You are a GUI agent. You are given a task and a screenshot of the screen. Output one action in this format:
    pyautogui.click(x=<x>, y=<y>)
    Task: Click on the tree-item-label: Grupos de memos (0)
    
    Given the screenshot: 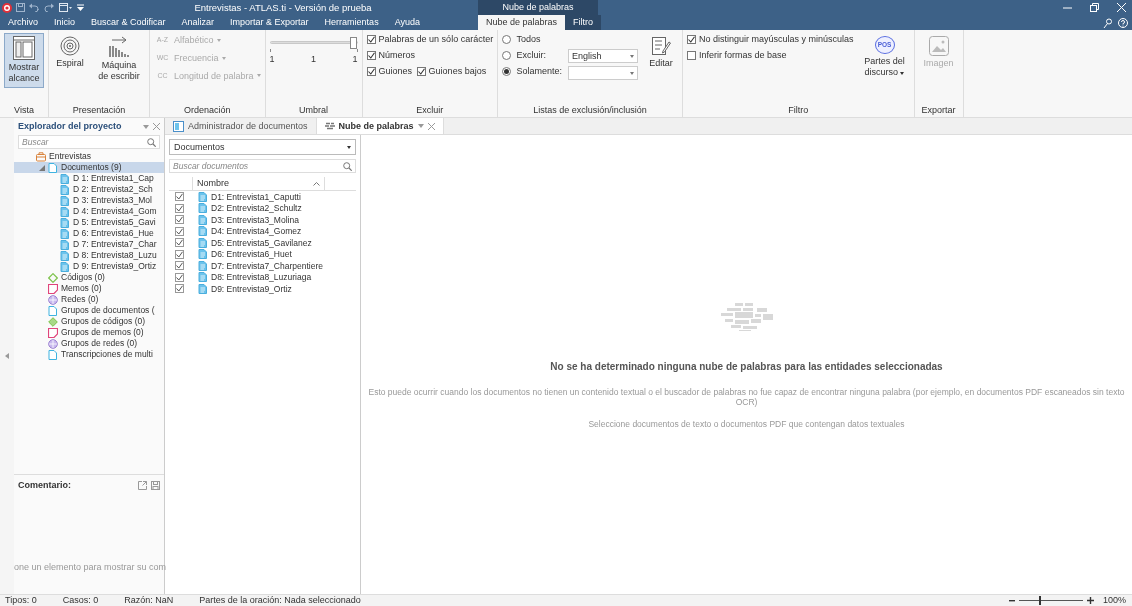 What is the action you would take?
    pyautogui.click(x=102, y=332)
    